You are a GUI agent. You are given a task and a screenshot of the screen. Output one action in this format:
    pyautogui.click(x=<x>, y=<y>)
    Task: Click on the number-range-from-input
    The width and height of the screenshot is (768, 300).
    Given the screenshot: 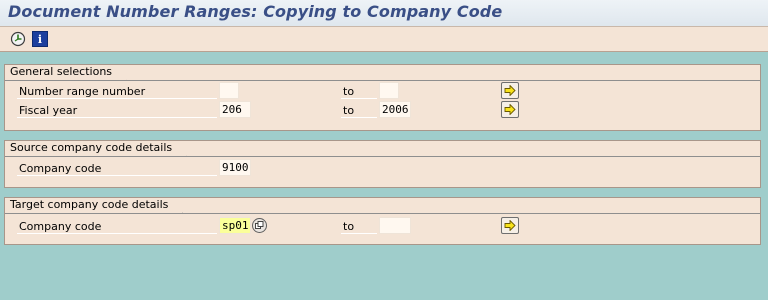 What is the action you would take?
    pyautogui.click(x=229, y=90)
    